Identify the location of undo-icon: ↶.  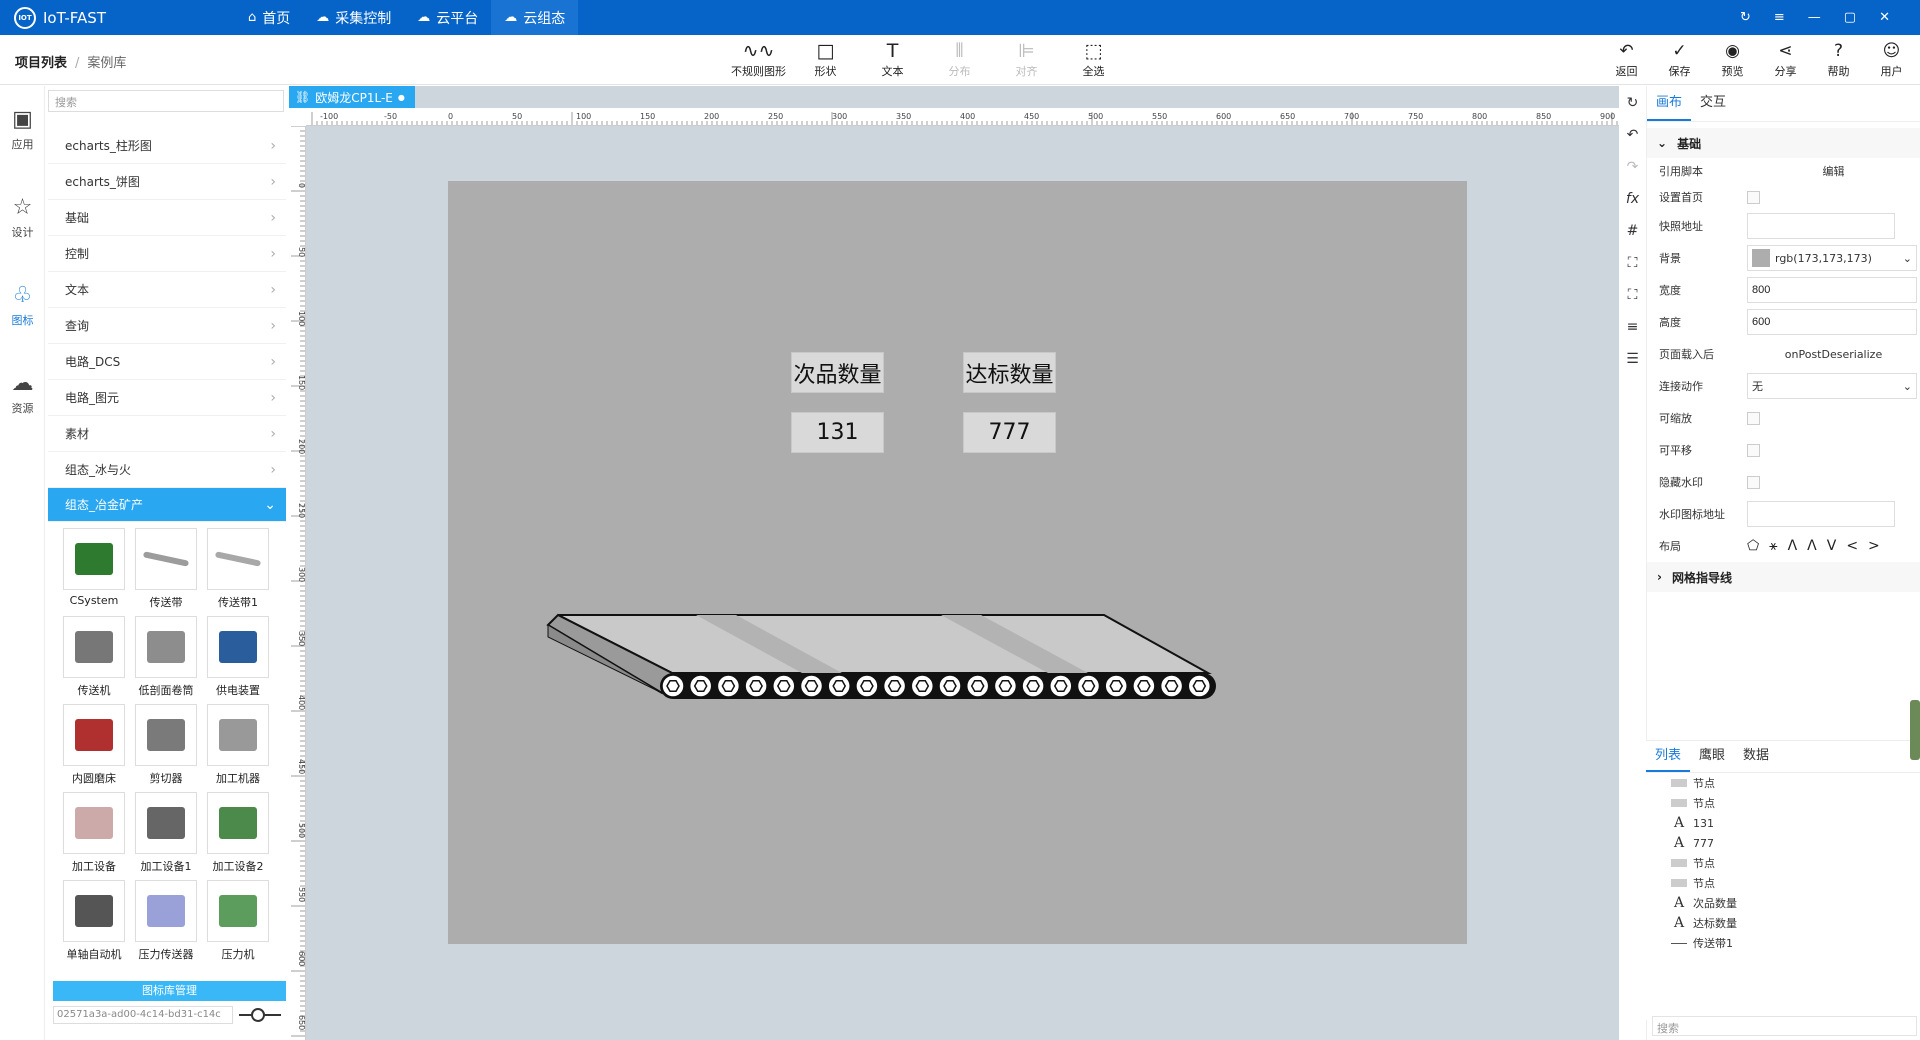
(1633, 135).